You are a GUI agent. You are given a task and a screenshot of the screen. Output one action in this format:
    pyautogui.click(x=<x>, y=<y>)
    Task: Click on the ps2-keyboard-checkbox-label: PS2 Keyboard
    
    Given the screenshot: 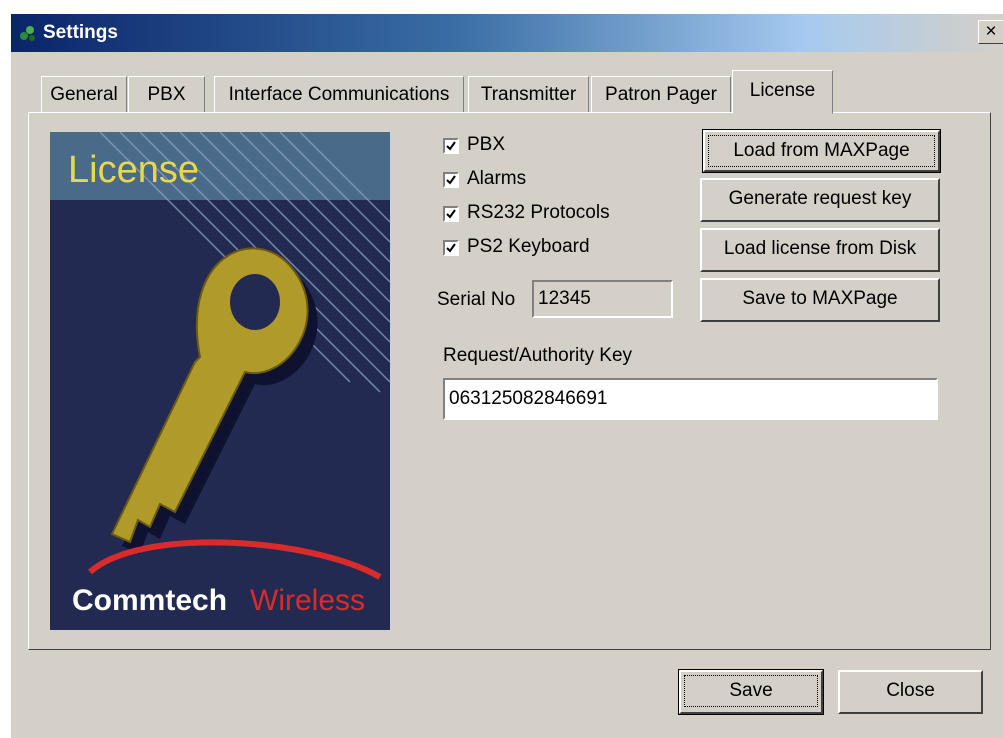 What is the action you would take?
    pyautogui.click(x=528, y=247)
    